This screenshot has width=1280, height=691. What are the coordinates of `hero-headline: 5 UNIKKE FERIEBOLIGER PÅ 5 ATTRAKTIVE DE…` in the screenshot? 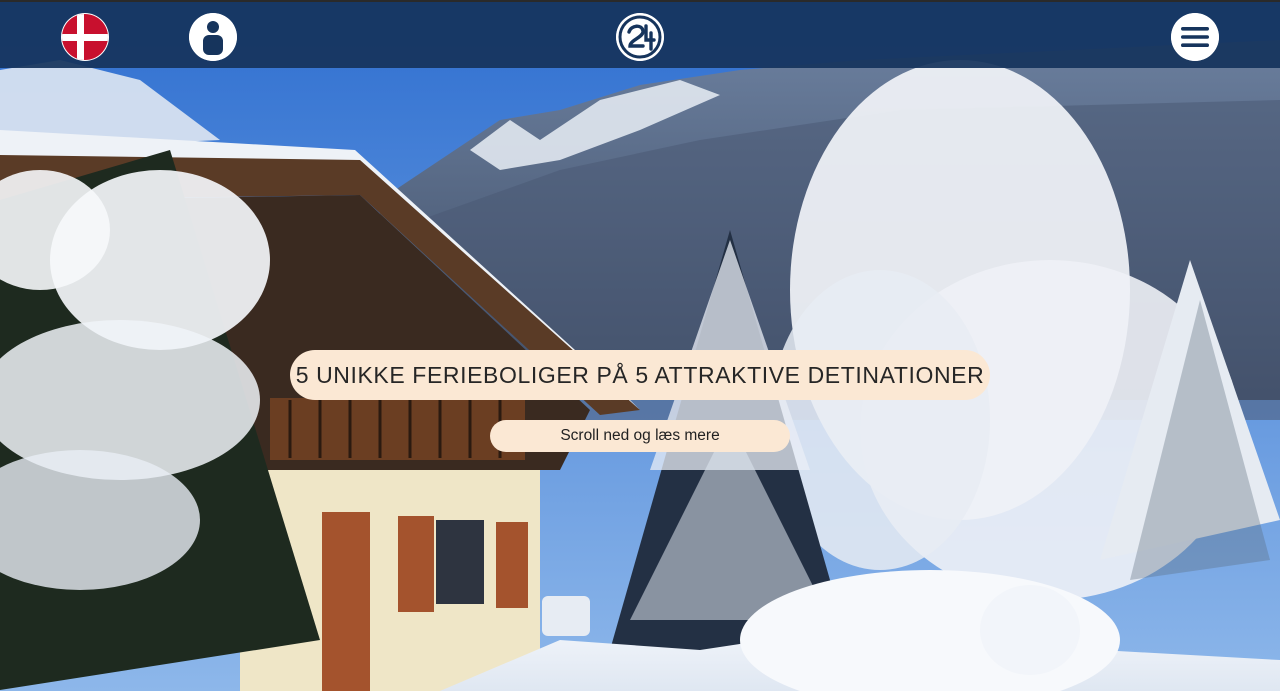 It's located at (640, 375).